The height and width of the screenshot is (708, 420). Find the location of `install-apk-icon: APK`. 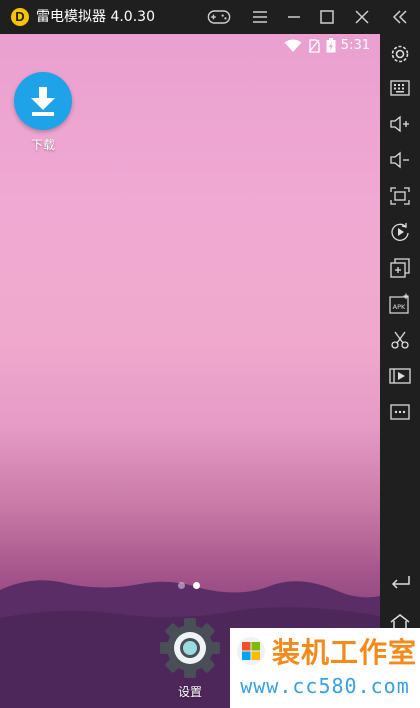

install-apk-icon: APK is located at coordinates (400, 304).